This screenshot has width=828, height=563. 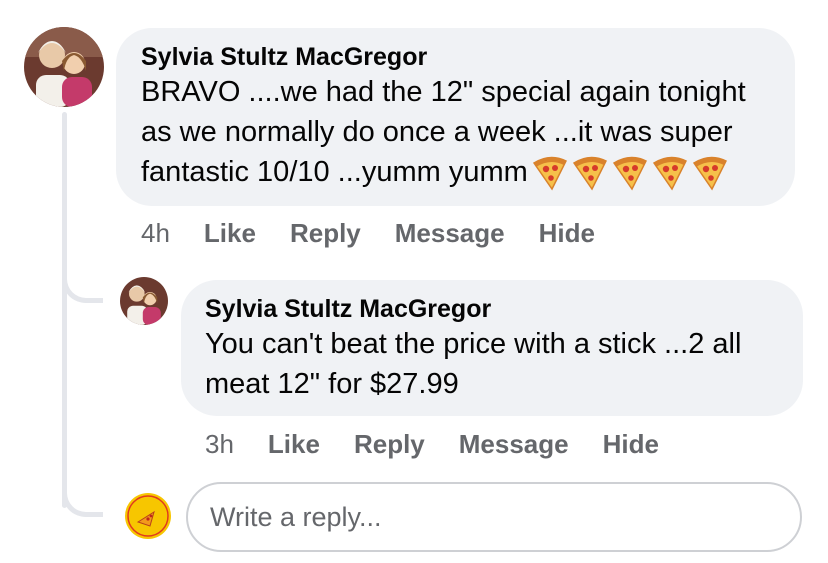 What do you see at coordinates (148, 516) in the screenshot?
I see `page-avatar-logo` at bounding box center [148, 516].